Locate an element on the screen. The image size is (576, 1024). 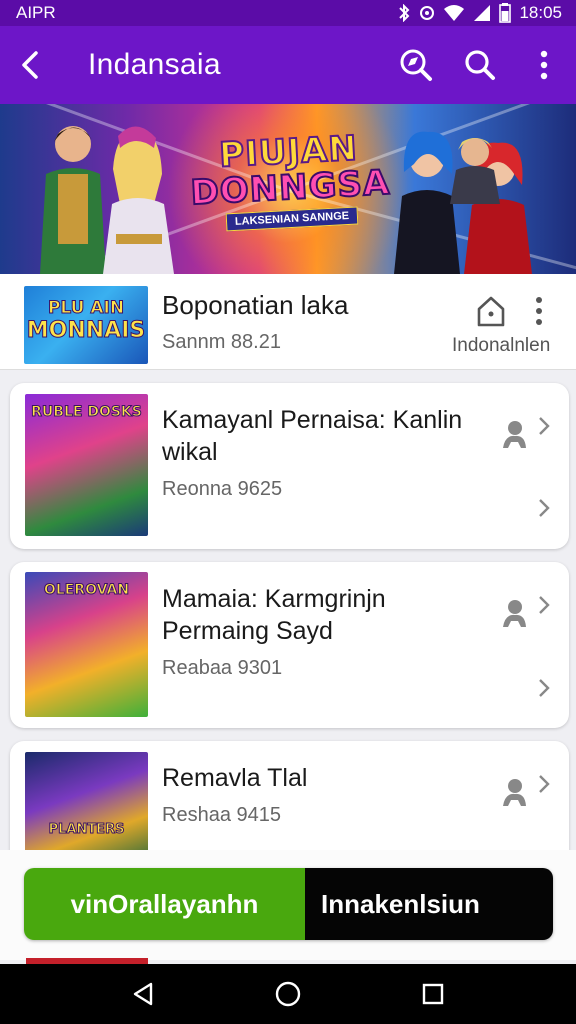
list-item-title: Remavla Tlal is located at coordinates (235, 778).